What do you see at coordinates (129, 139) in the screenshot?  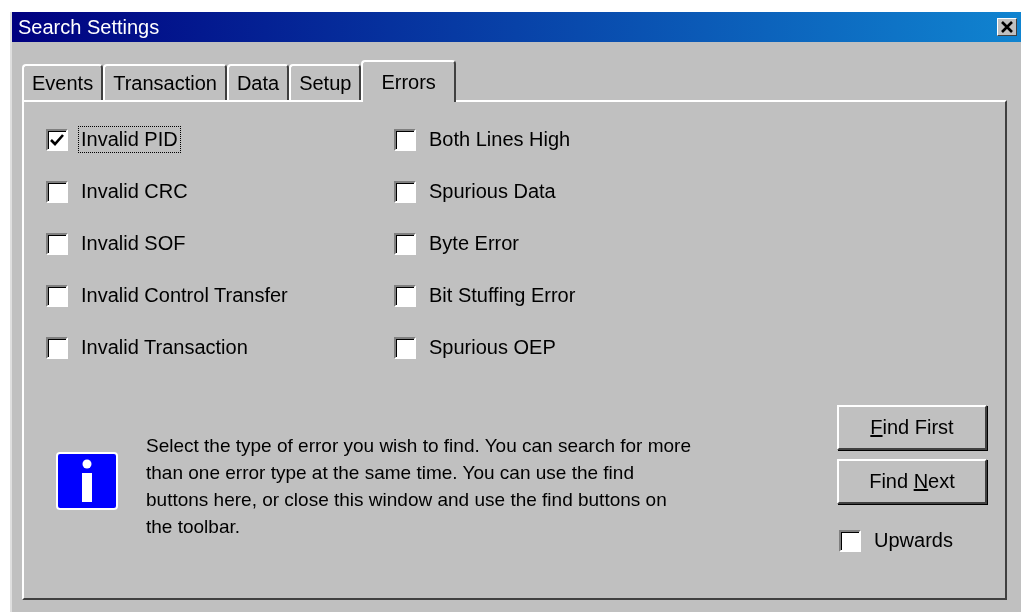 I see `checkbox-label: Invalid PID` at bounding box center [129, 139].